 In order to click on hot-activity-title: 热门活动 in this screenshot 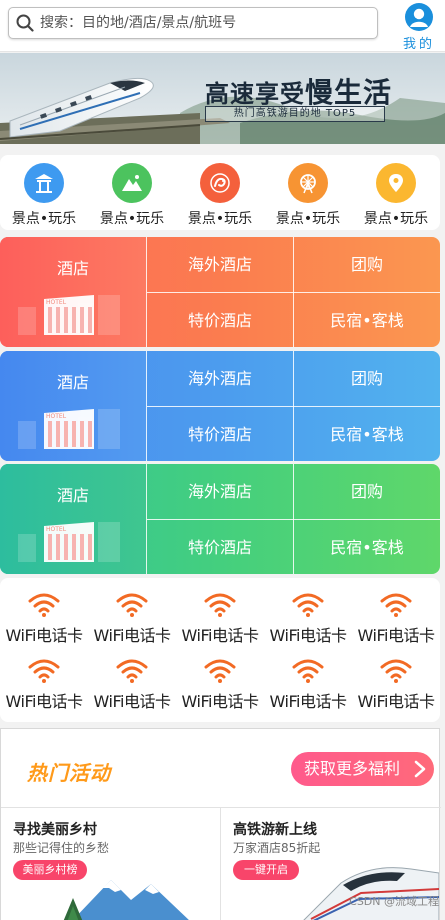, I will do `click(69, 773)`.